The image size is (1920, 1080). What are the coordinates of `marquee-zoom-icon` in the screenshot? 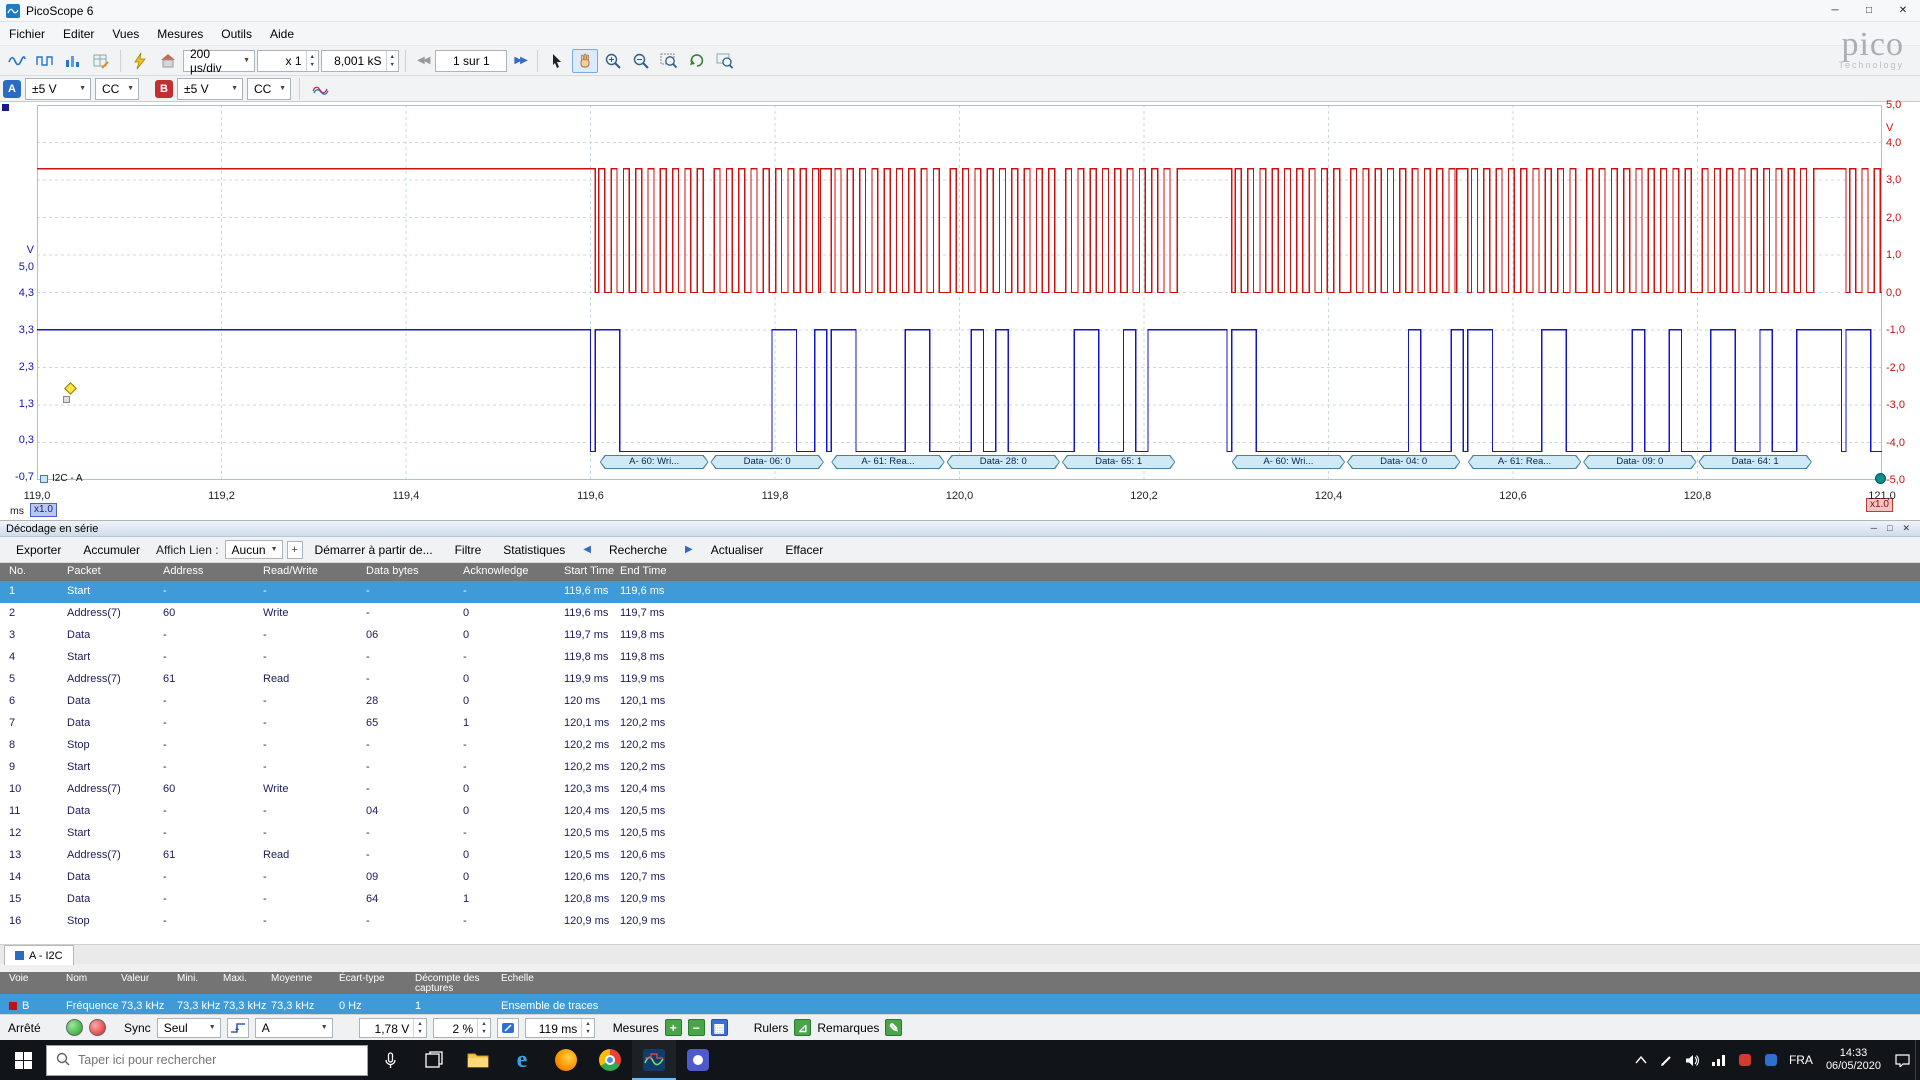 It's located at (669, 61).